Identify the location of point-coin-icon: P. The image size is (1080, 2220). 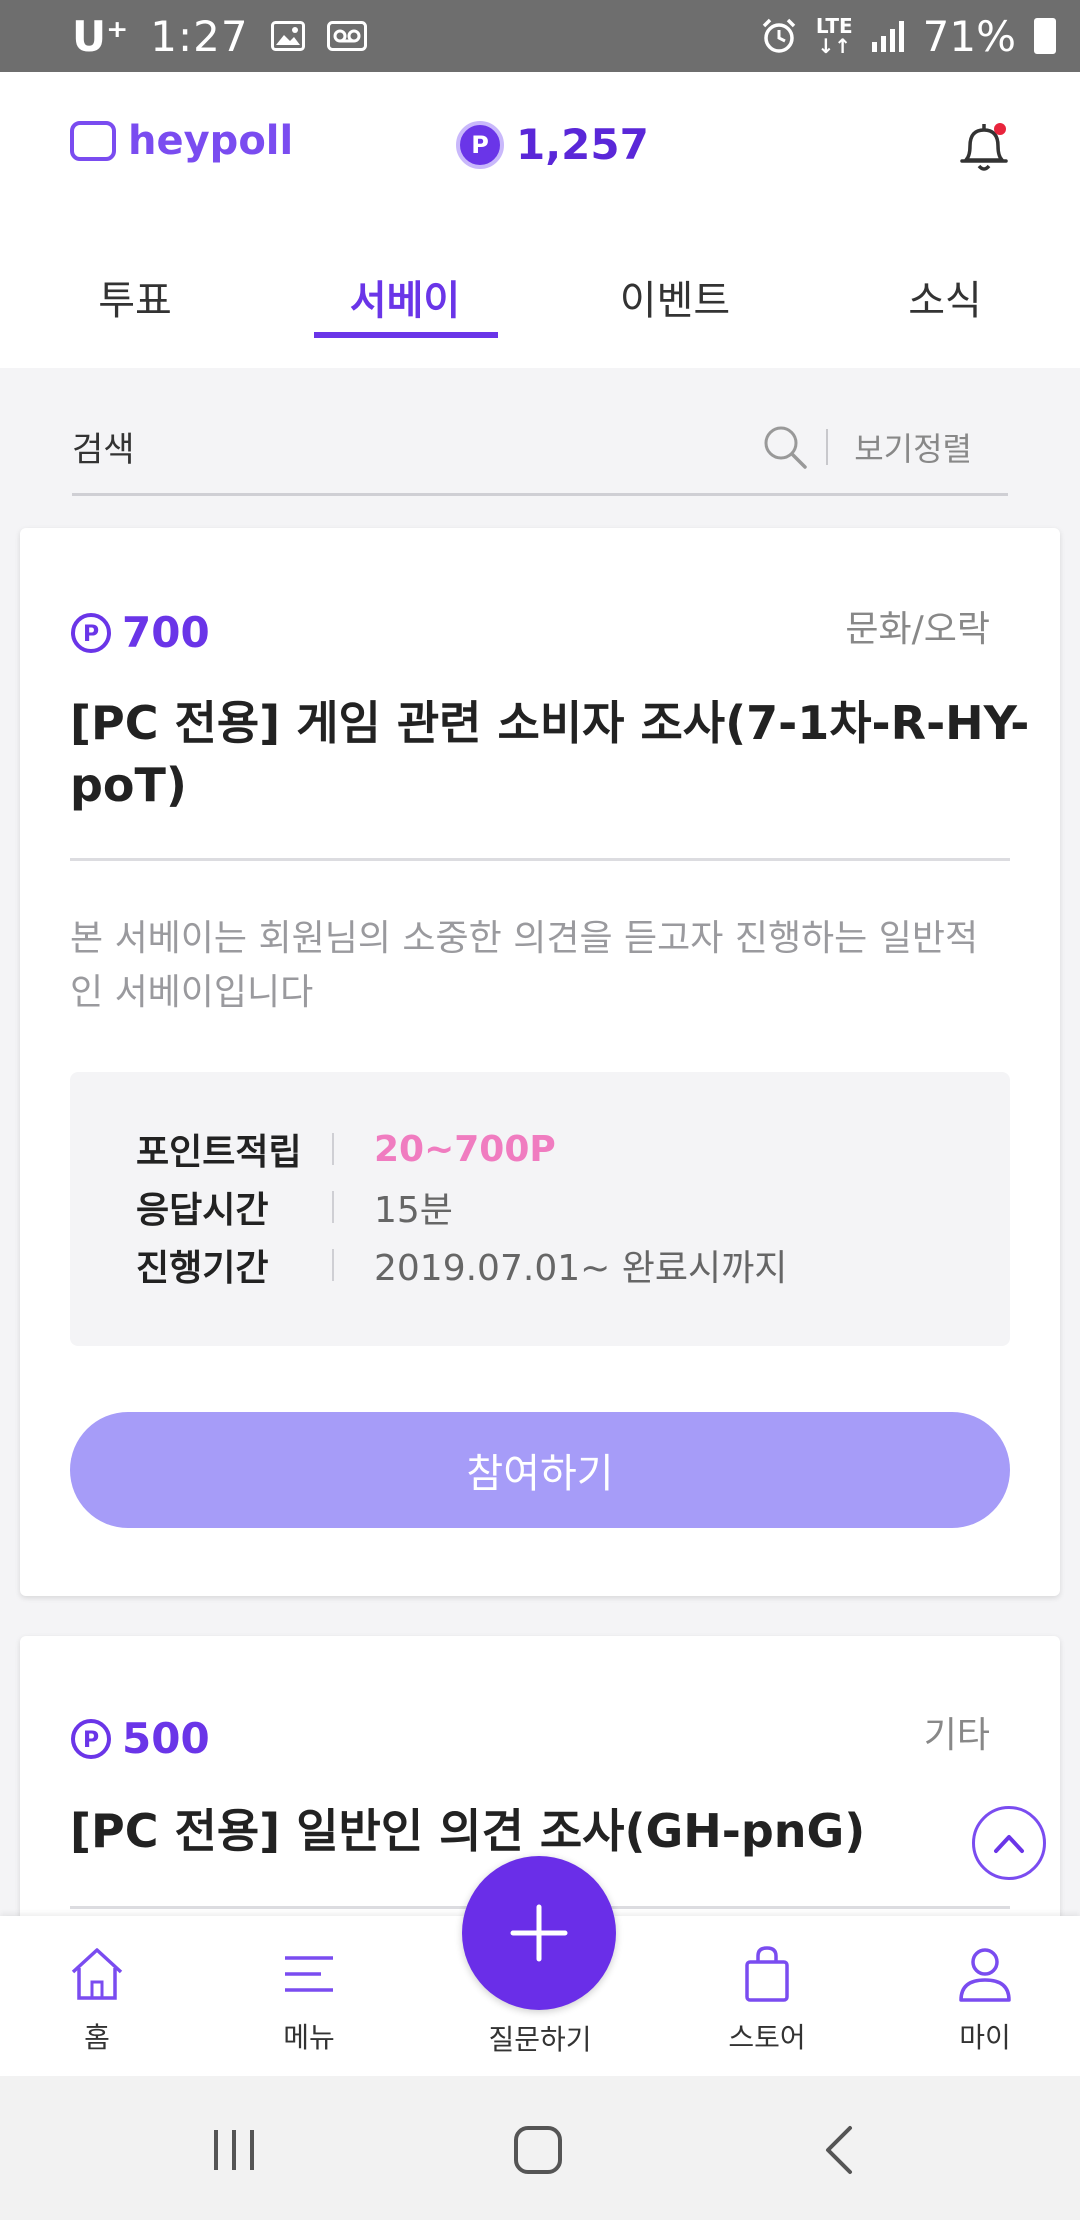
(480, 144).